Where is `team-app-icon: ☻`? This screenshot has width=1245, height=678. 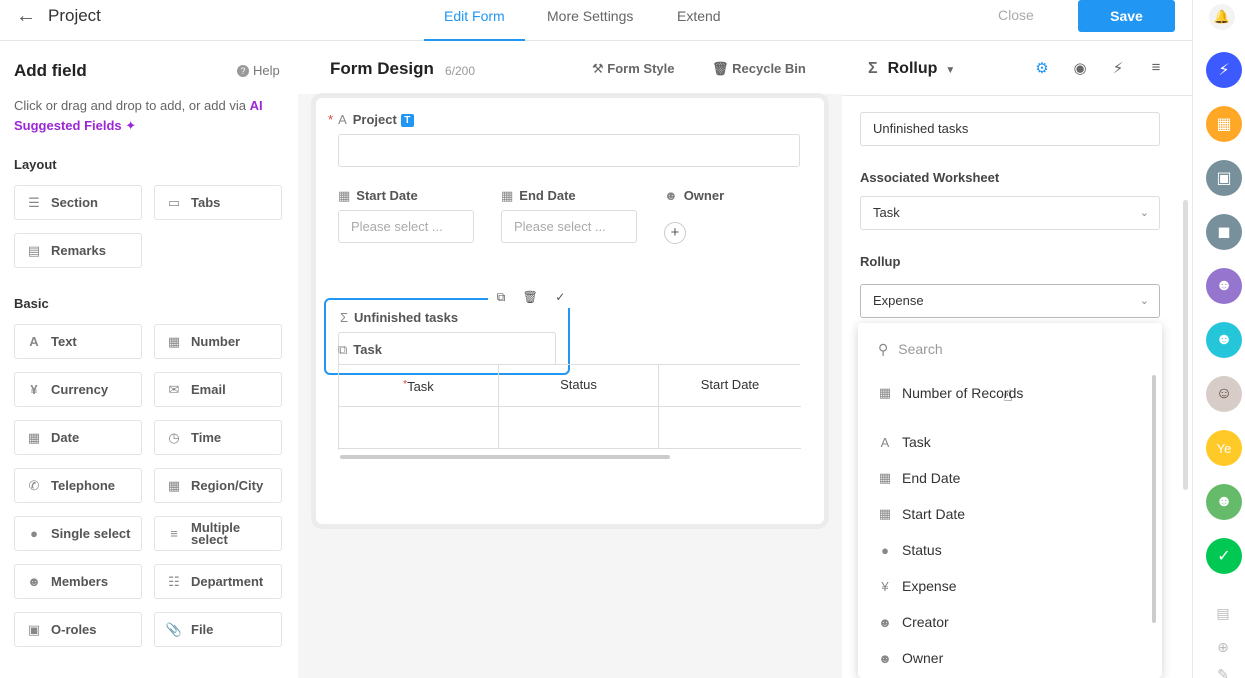 team-app-icon: ☻ is located at coordinates (1224, 340).